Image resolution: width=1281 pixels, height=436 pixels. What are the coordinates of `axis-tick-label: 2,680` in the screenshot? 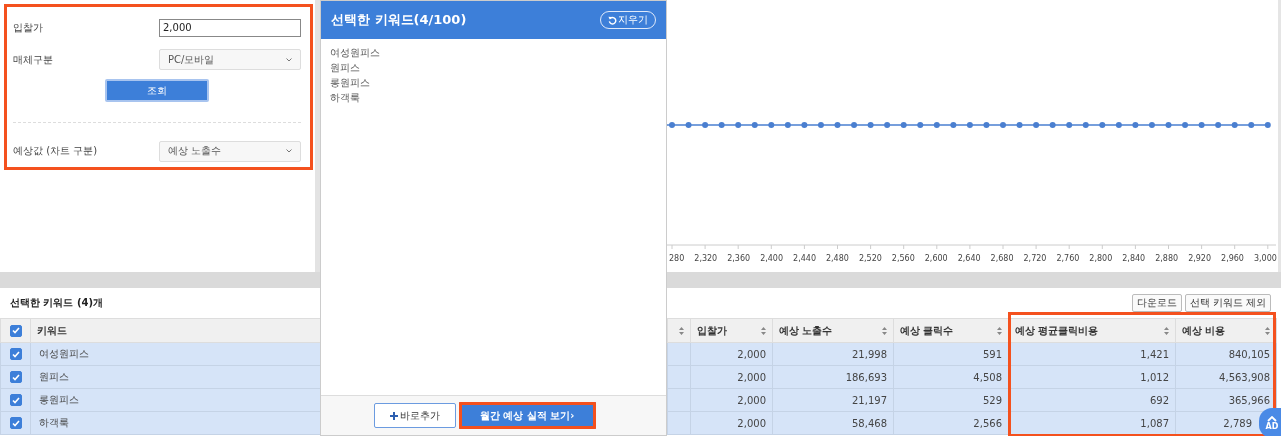 It's located at (1002, 258).